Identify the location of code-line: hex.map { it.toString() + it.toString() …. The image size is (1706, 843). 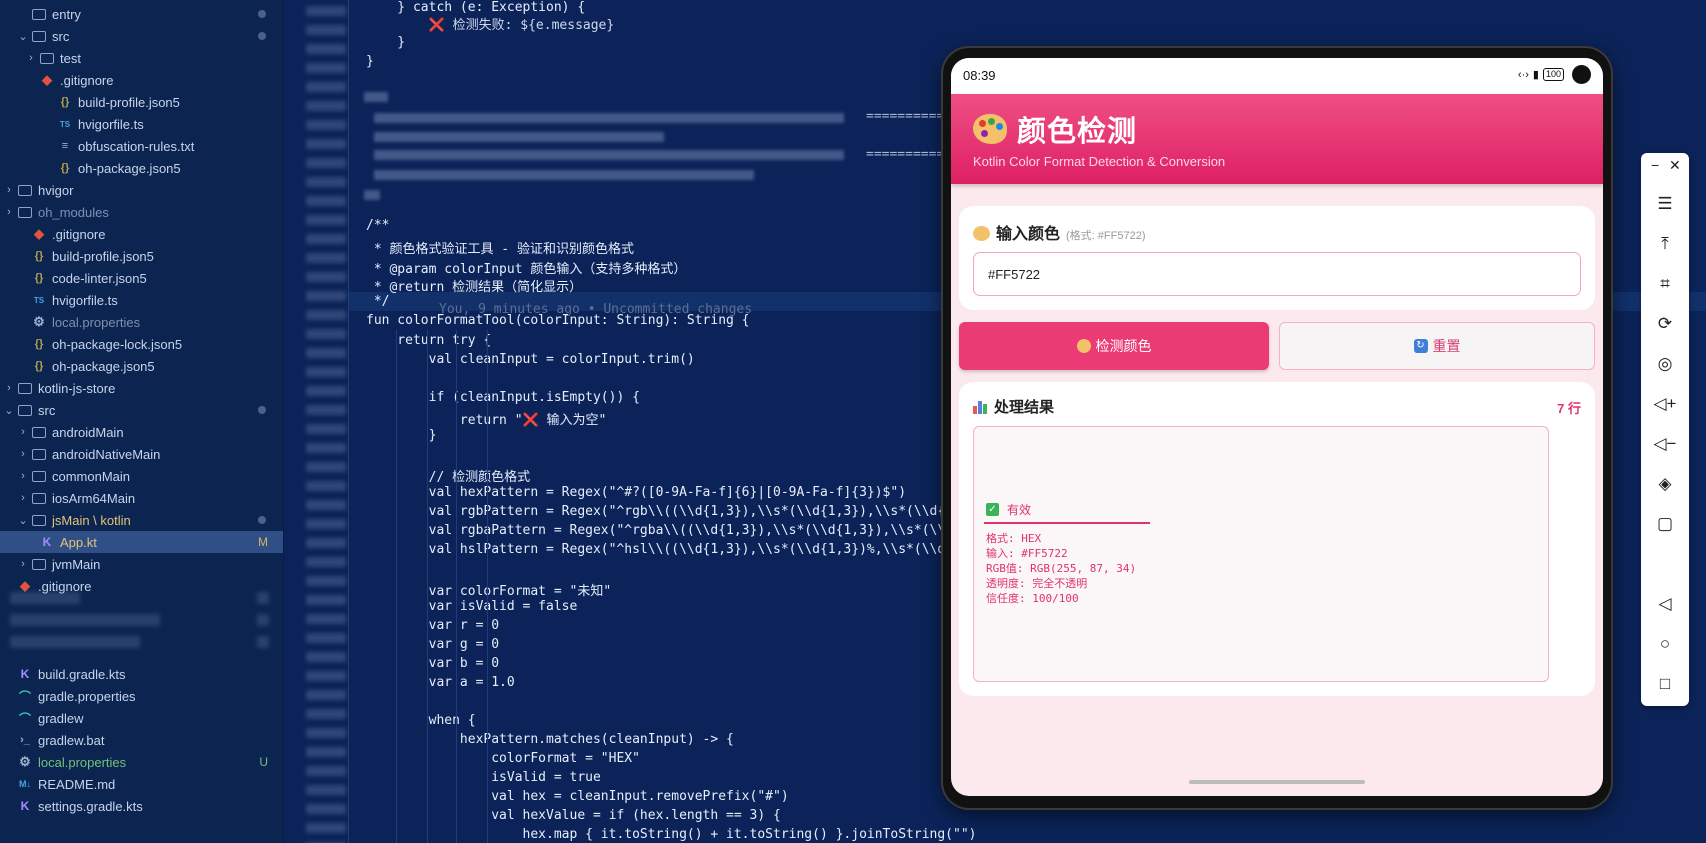
(671, 834).